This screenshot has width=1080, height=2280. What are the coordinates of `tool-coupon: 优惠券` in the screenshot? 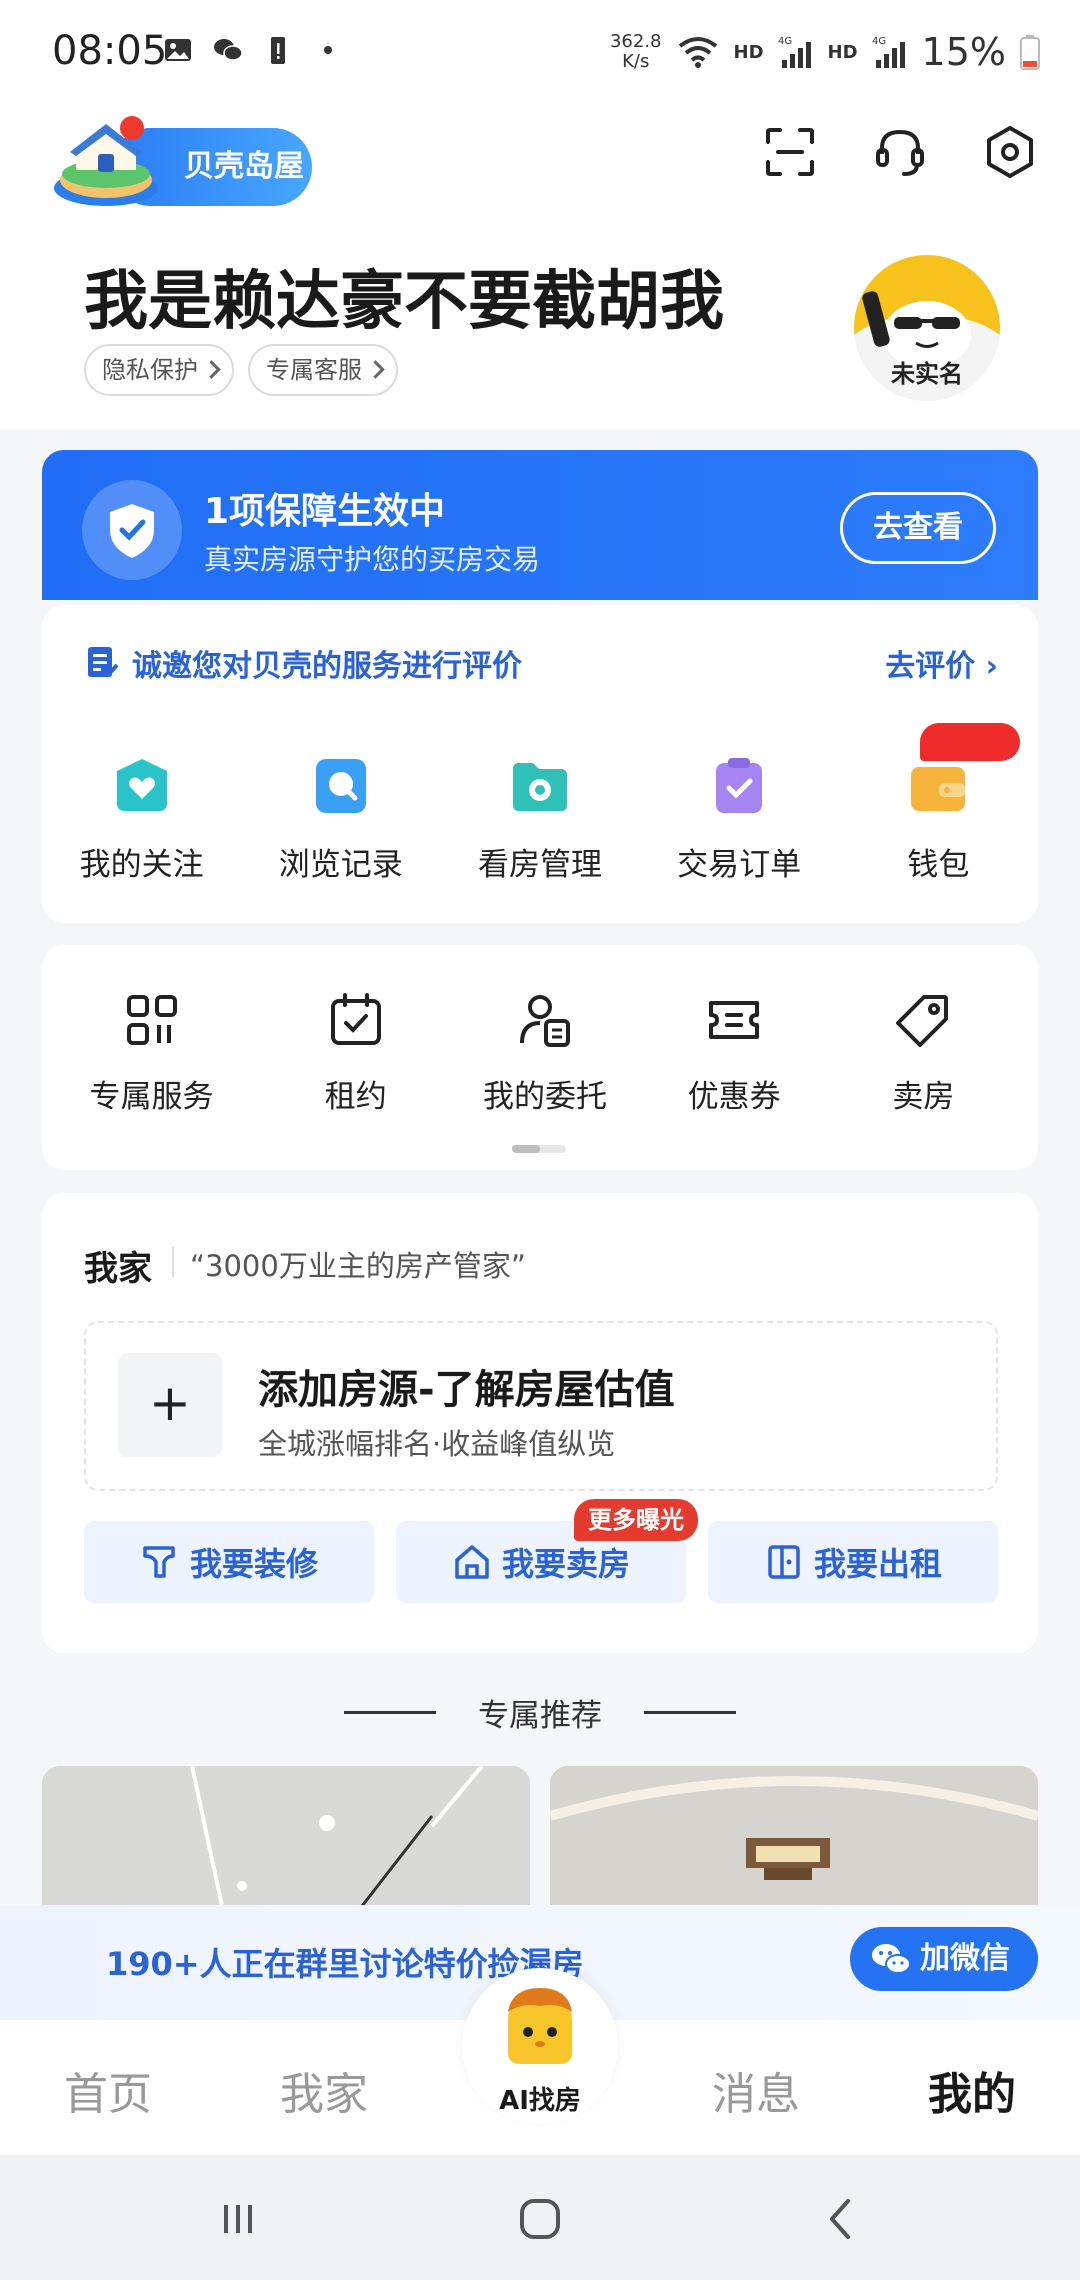 It's located at (734, 1053).